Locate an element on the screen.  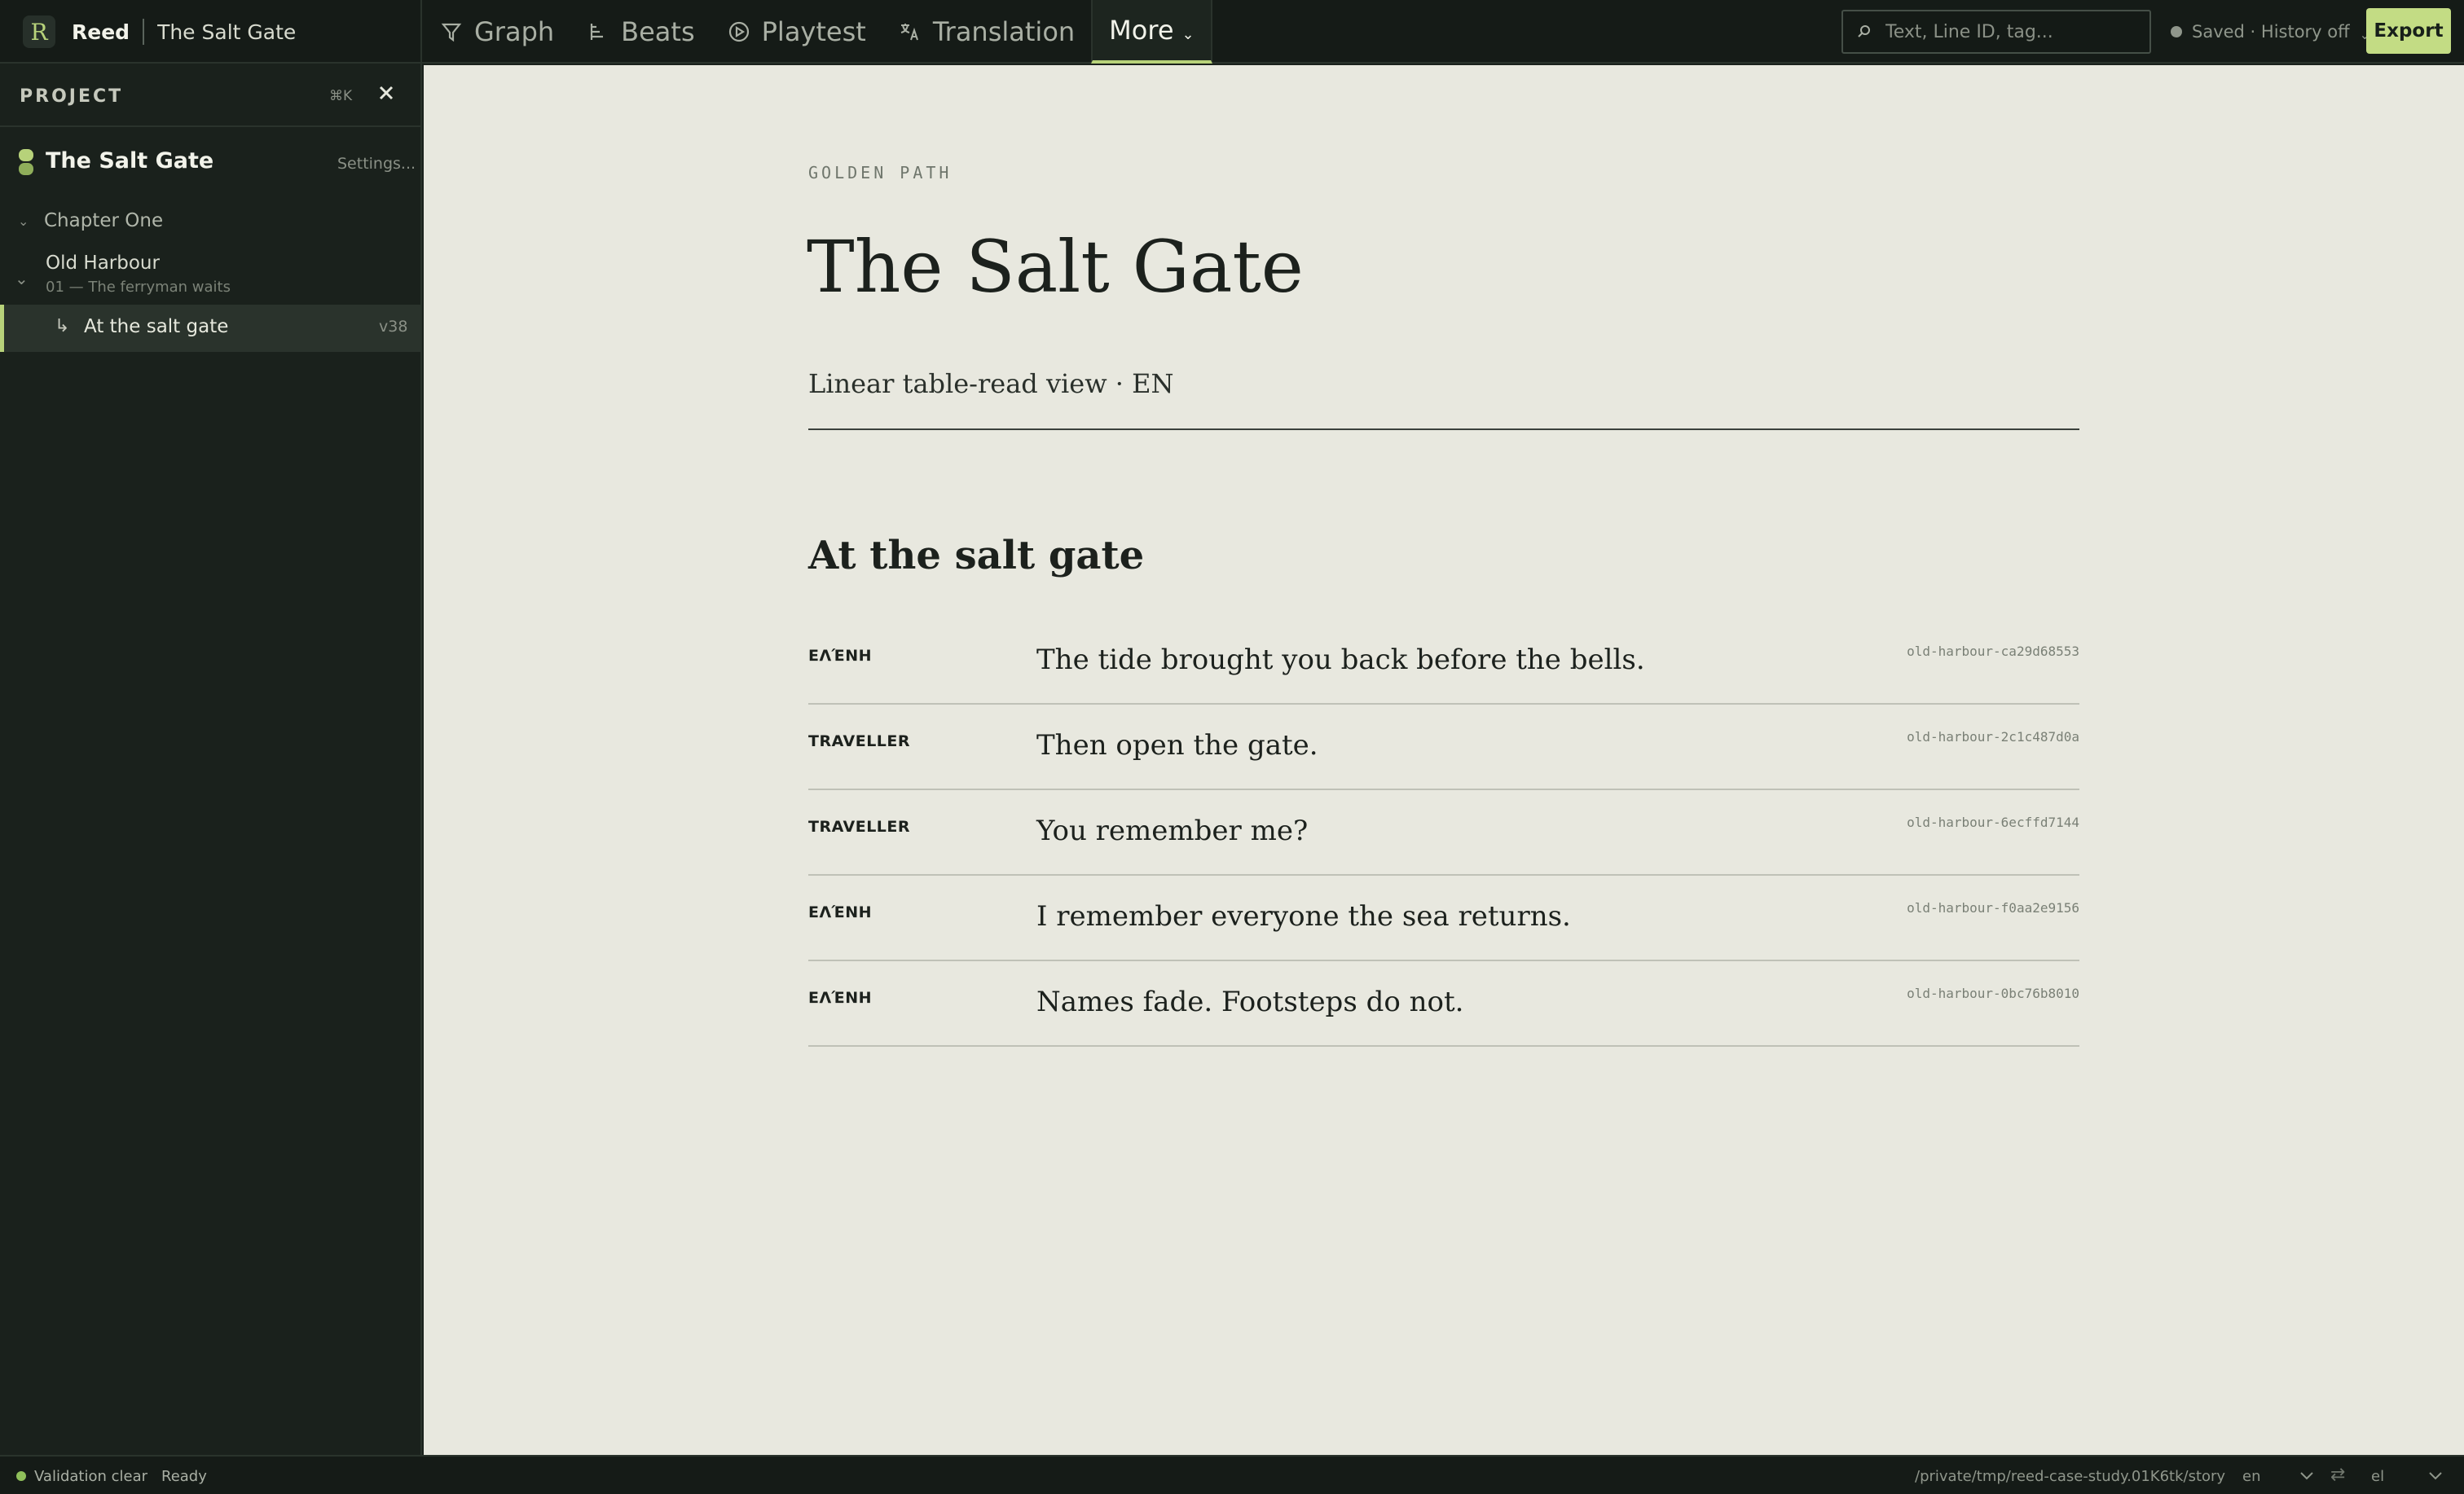
scene-title: At the salt gate is located at coordinates (976, 555).